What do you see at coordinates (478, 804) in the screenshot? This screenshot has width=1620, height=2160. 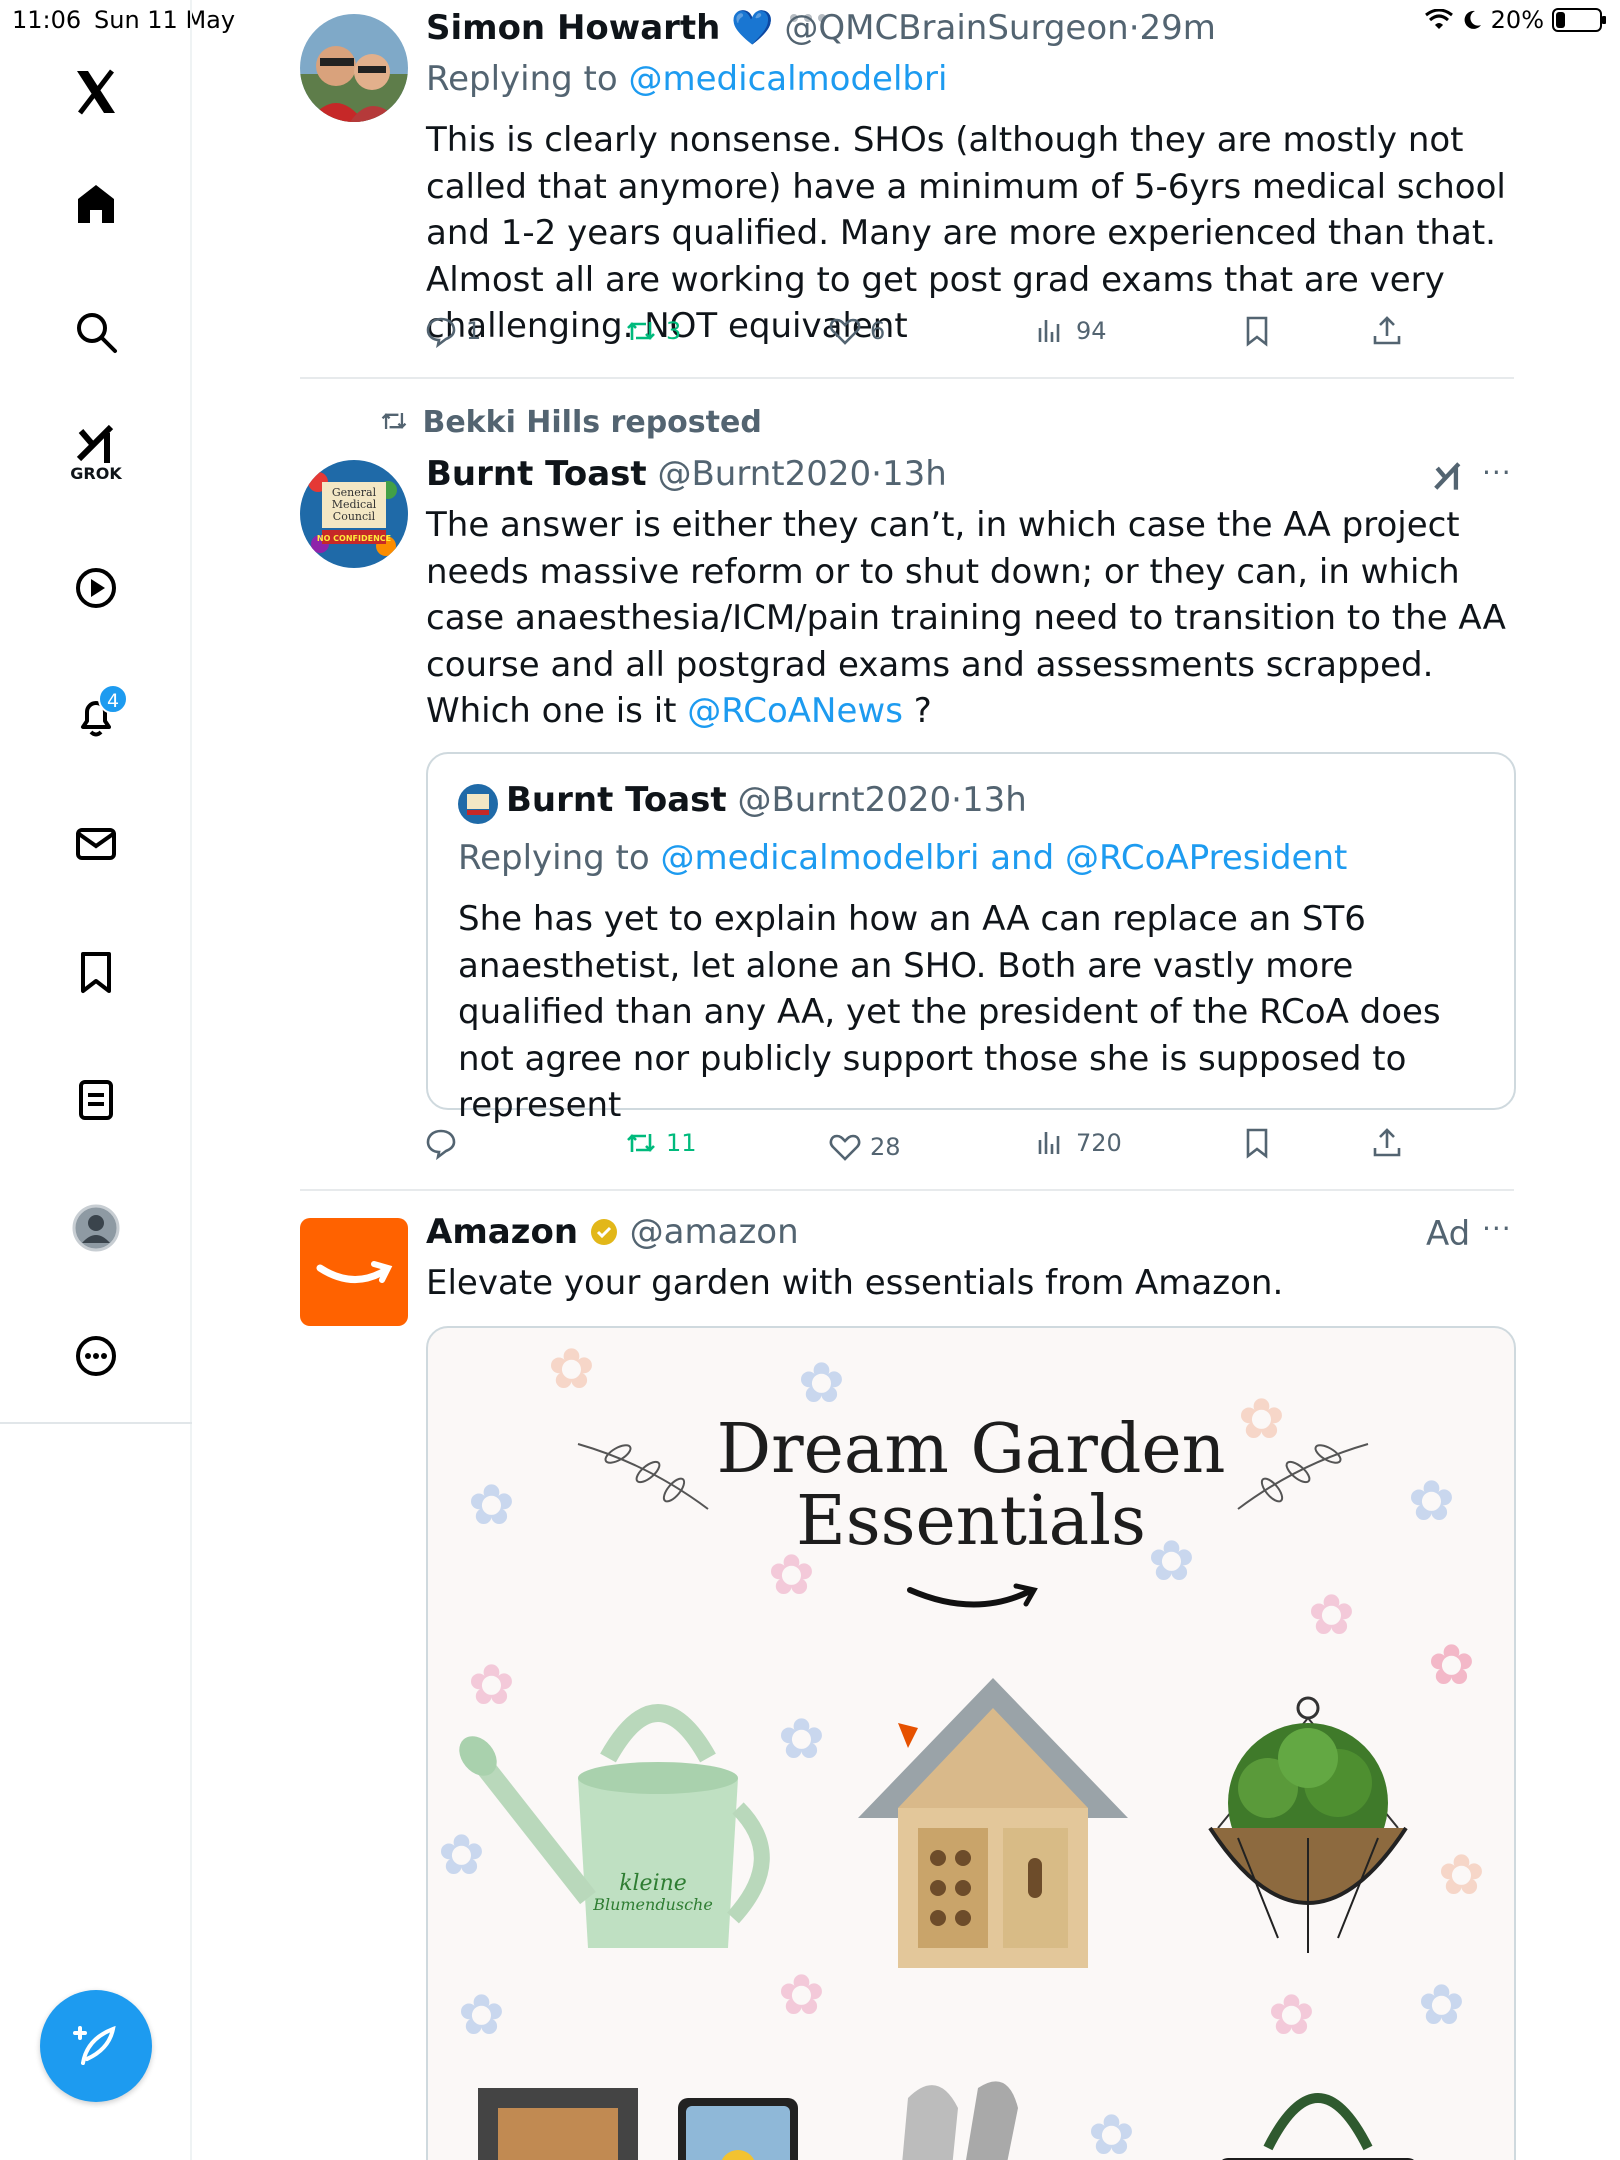 I see `quote-avatar` at bounding box center [478, 804].